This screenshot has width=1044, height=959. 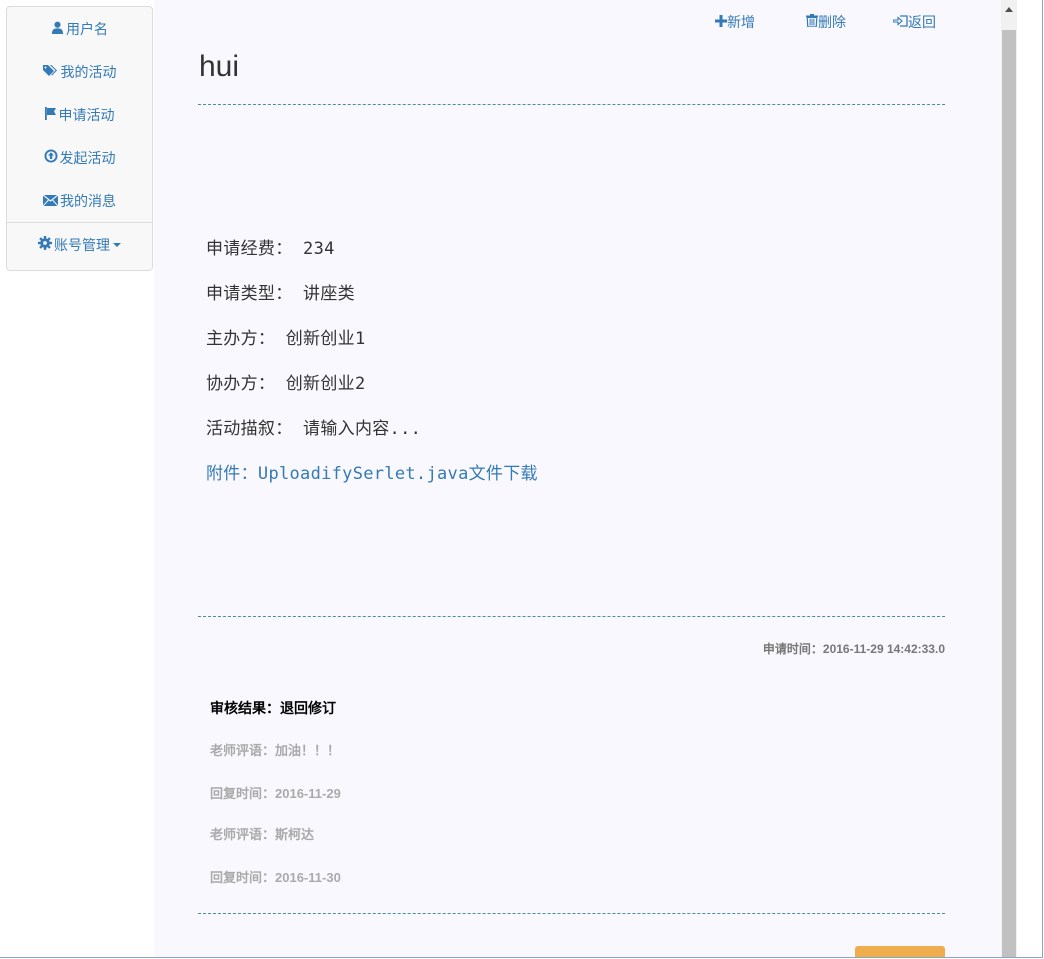 I want to click on add-button: 新增, so click(x=735, y=22).